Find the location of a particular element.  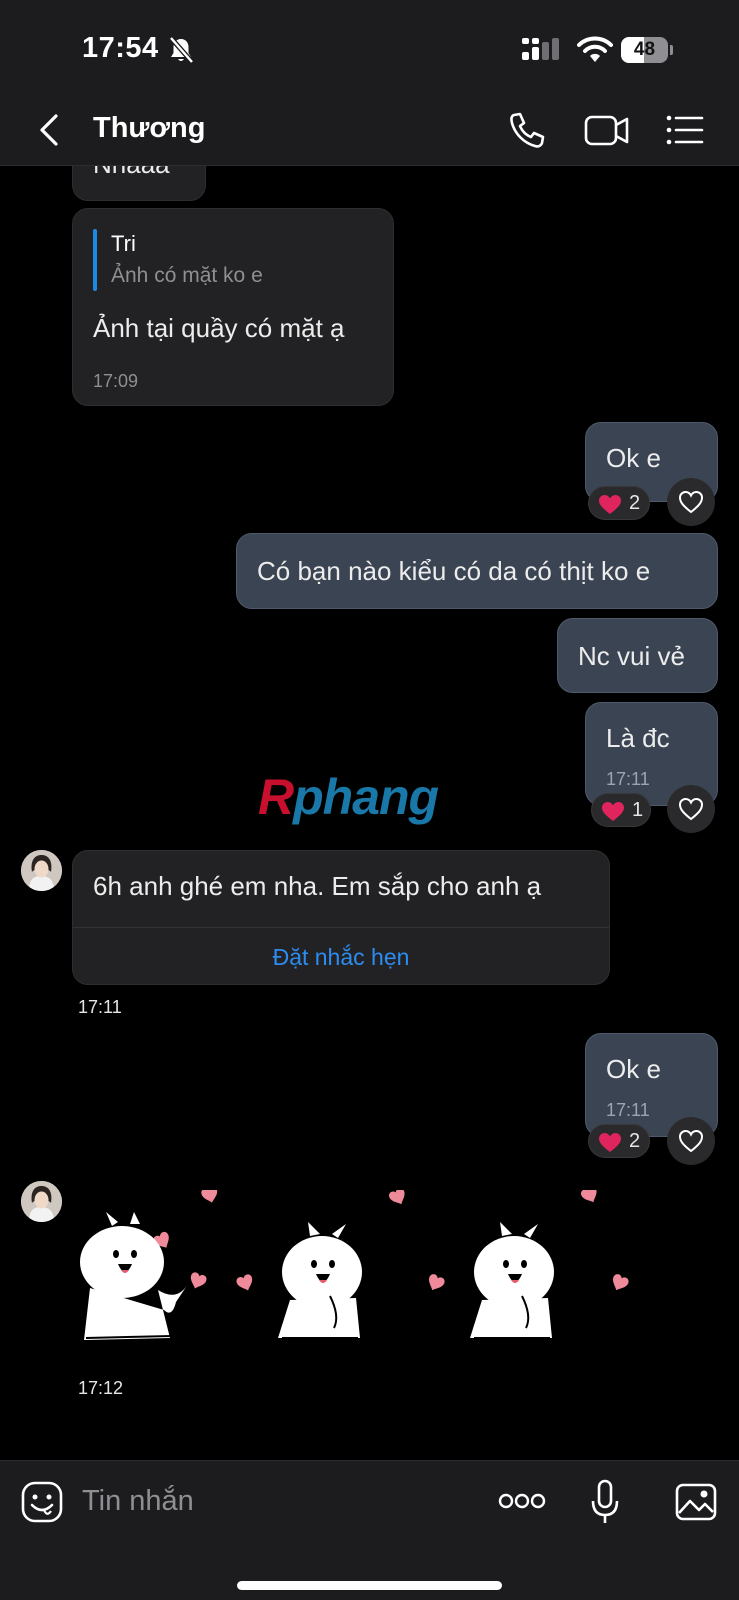

message-text: Ảnh tại quầy có mặt ạ is located at coordinates (219, 328).